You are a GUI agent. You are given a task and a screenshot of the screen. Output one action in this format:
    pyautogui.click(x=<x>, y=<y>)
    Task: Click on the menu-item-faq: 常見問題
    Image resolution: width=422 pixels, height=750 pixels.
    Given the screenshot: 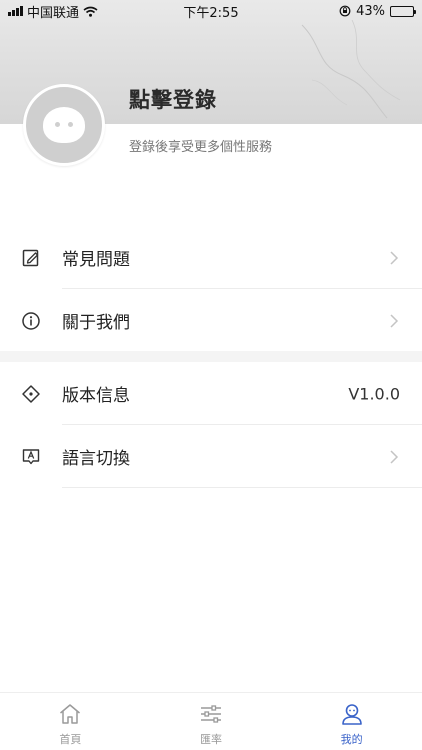 What is the action you would take?
    pyautogui.click(x=211, y=257)
    